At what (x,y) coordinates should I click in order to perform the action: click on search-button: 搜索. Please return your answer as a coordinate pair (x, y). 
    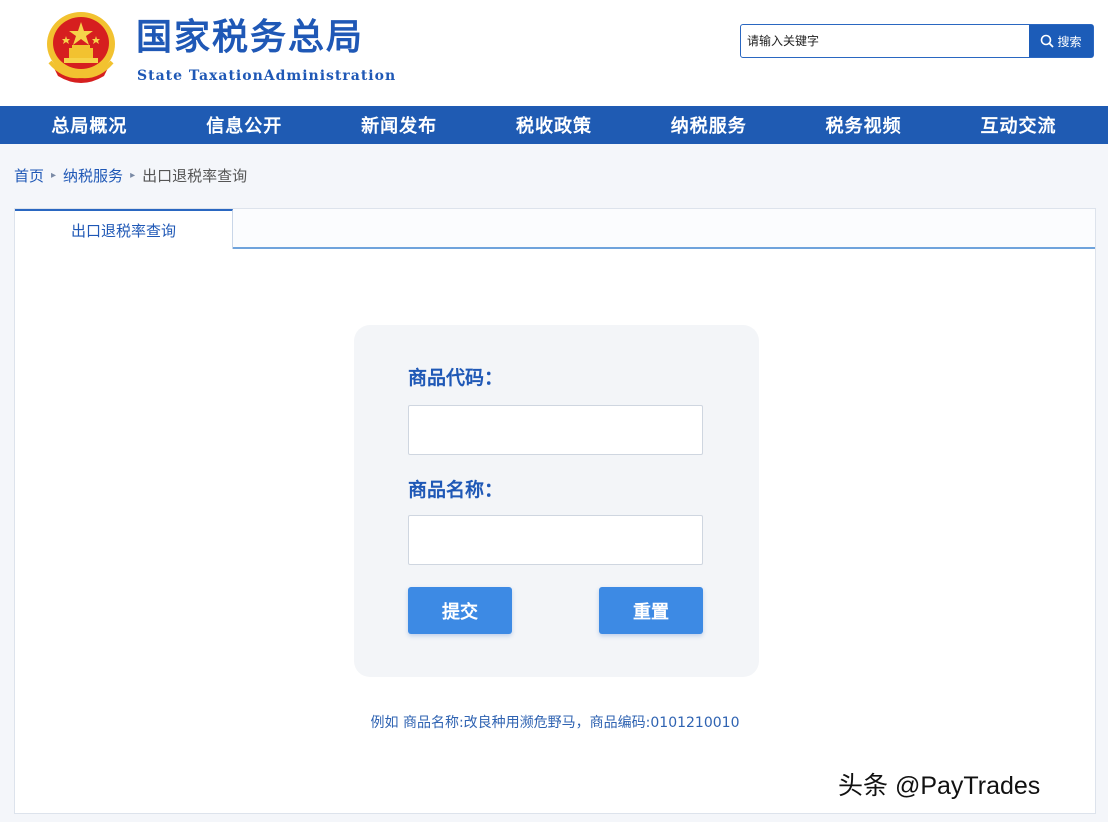
    Looking at the image, I should click on (1061, 41).